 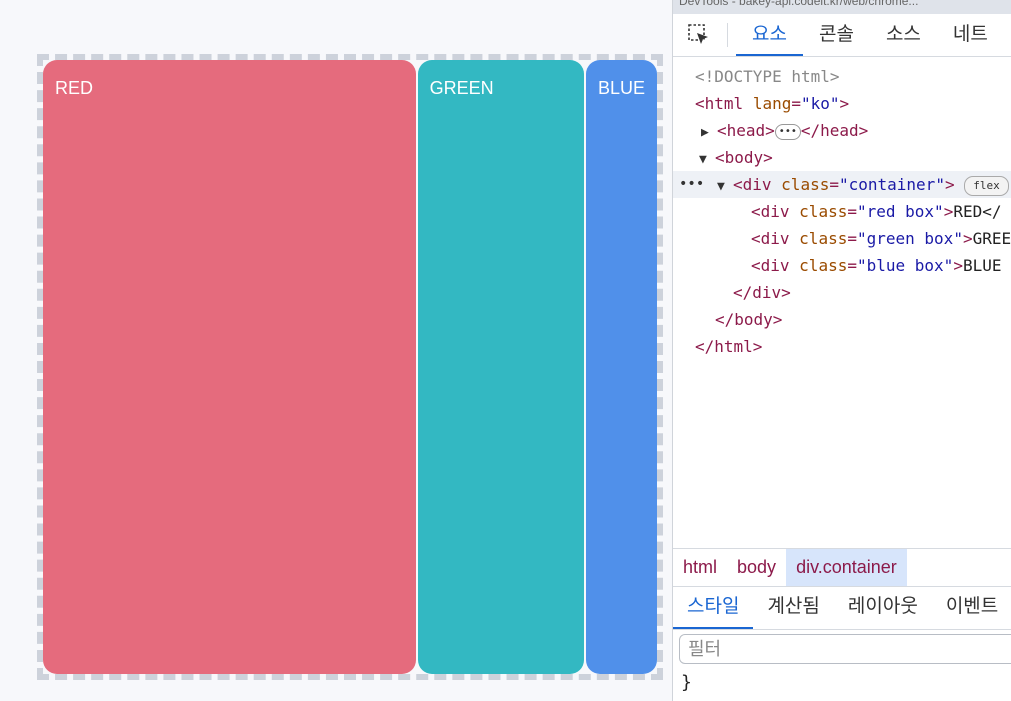 I want to click on tab-styles: 스타일, so click(x=713, y=608).